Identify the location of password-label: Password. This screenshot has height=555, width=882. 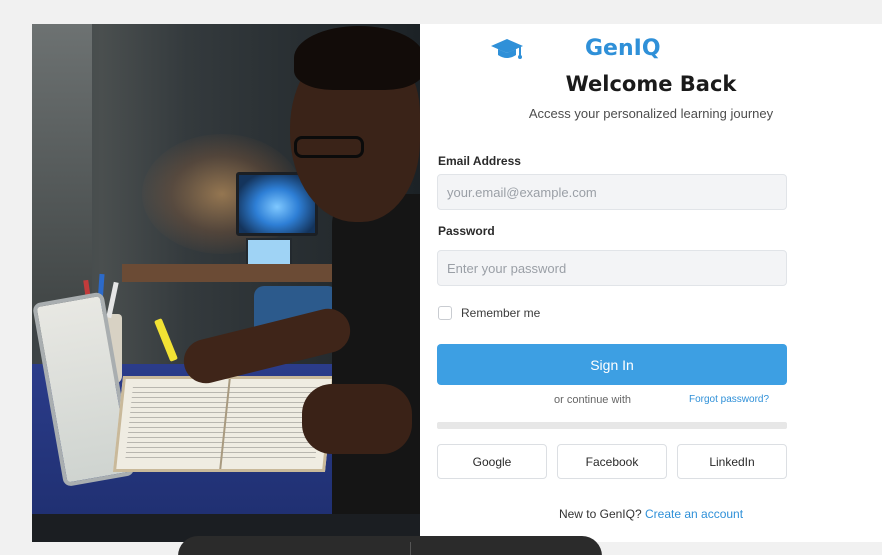
(466, 231).